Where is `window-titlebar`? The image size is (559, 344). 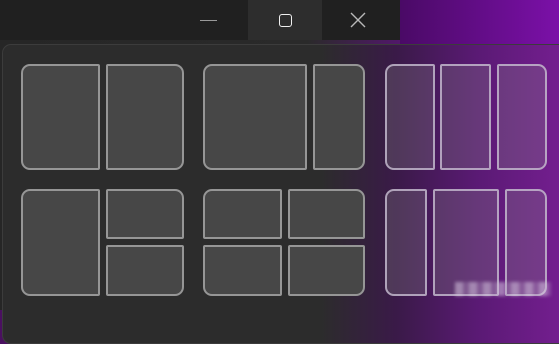 window-titlebar is located at coordinates (200, 20).